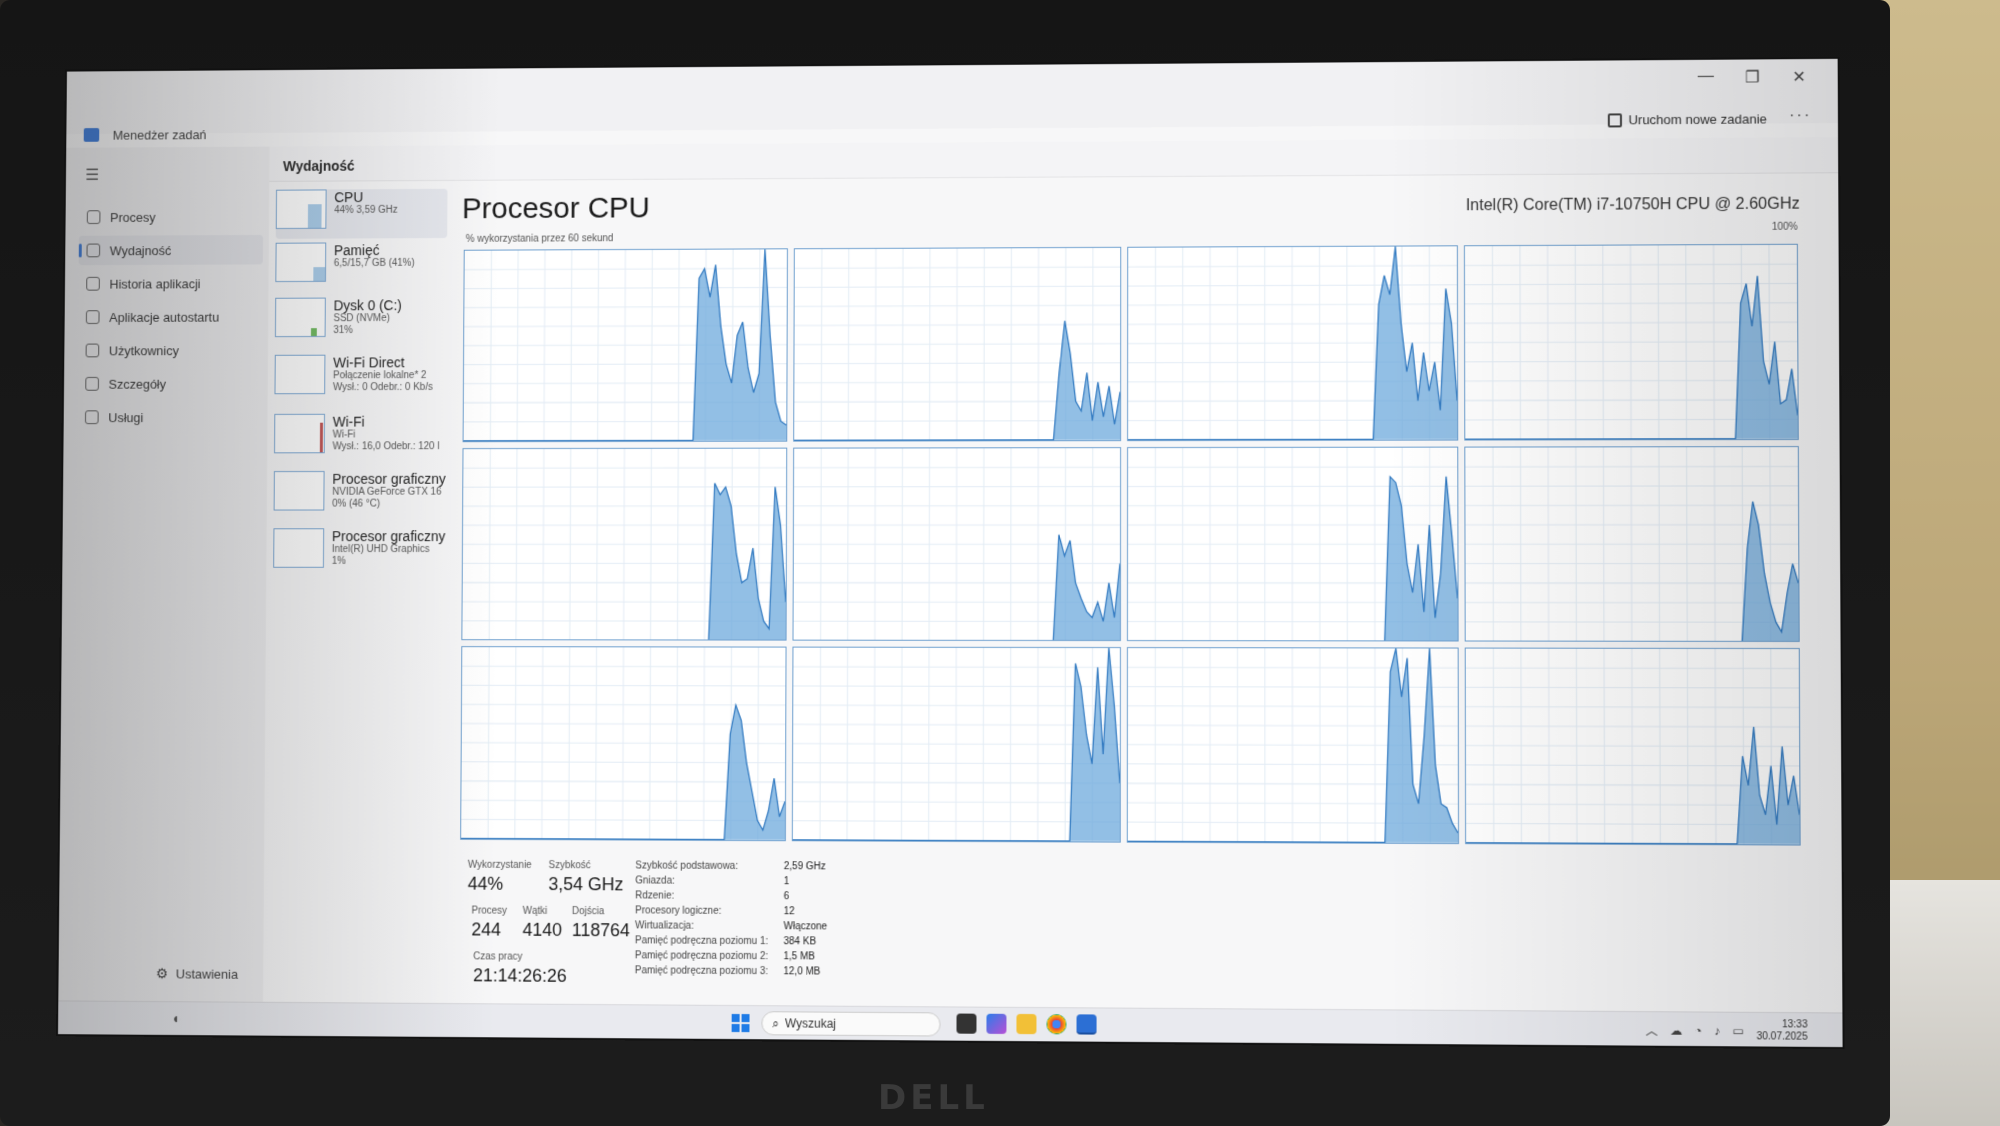 The width and height of the screenshot is (2000, 1126). I want to click on new-task-icon, so click(1615, 120).